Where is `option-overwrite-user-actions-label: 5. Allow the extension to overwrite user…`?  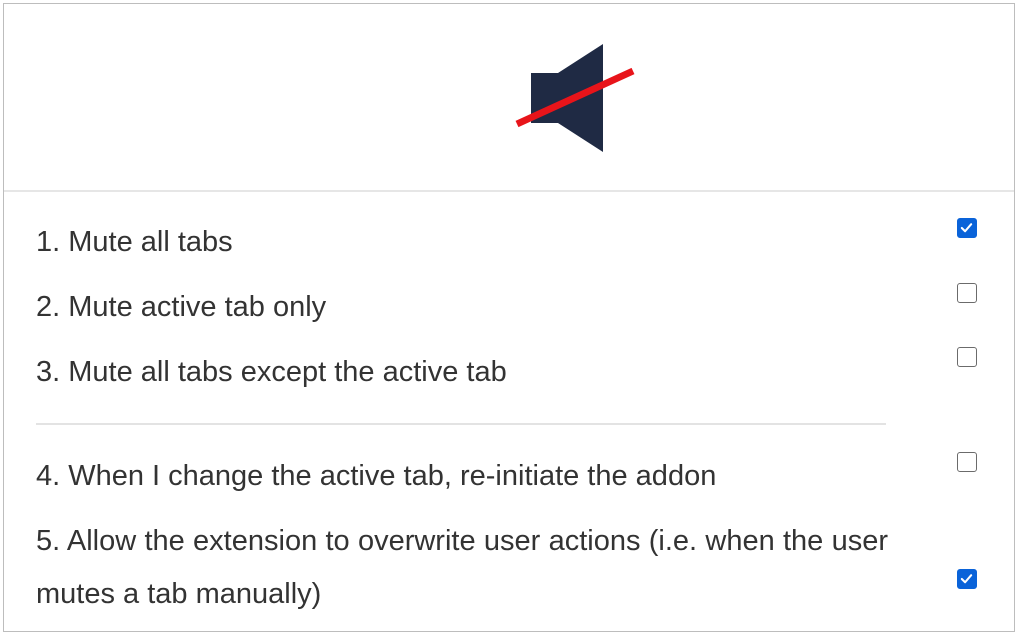 option-overwrite-user-actions-label: 5. Allow the extension to overwrite user… is located at coordinates (462, 567).